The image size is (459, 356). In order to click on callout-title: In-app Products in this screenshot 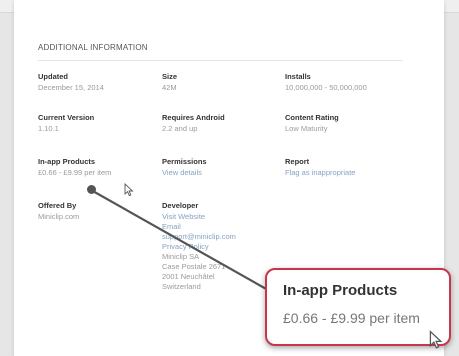, I will do `click(340, 290)`.